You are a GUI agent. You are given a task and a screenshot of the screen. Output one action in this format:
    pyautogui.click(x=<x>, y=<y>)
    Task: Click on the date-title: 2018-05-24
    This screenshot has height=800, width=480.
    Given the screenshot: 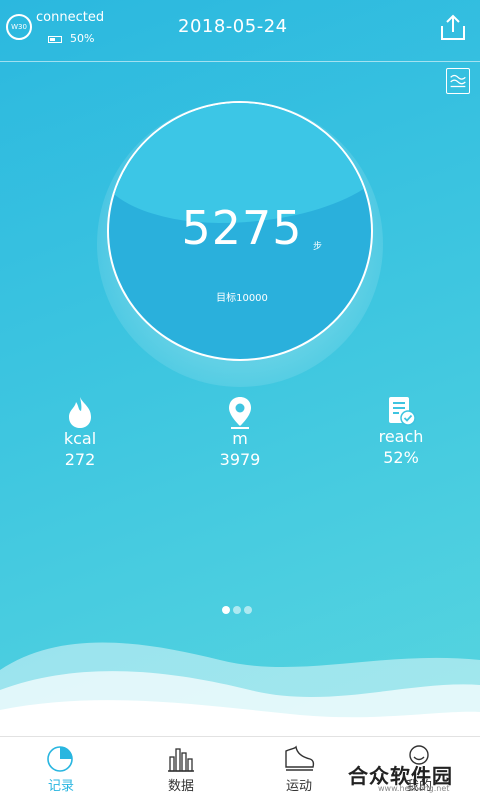 What is the action you would take?
    pyautogui.click(x=233, y=26)
    